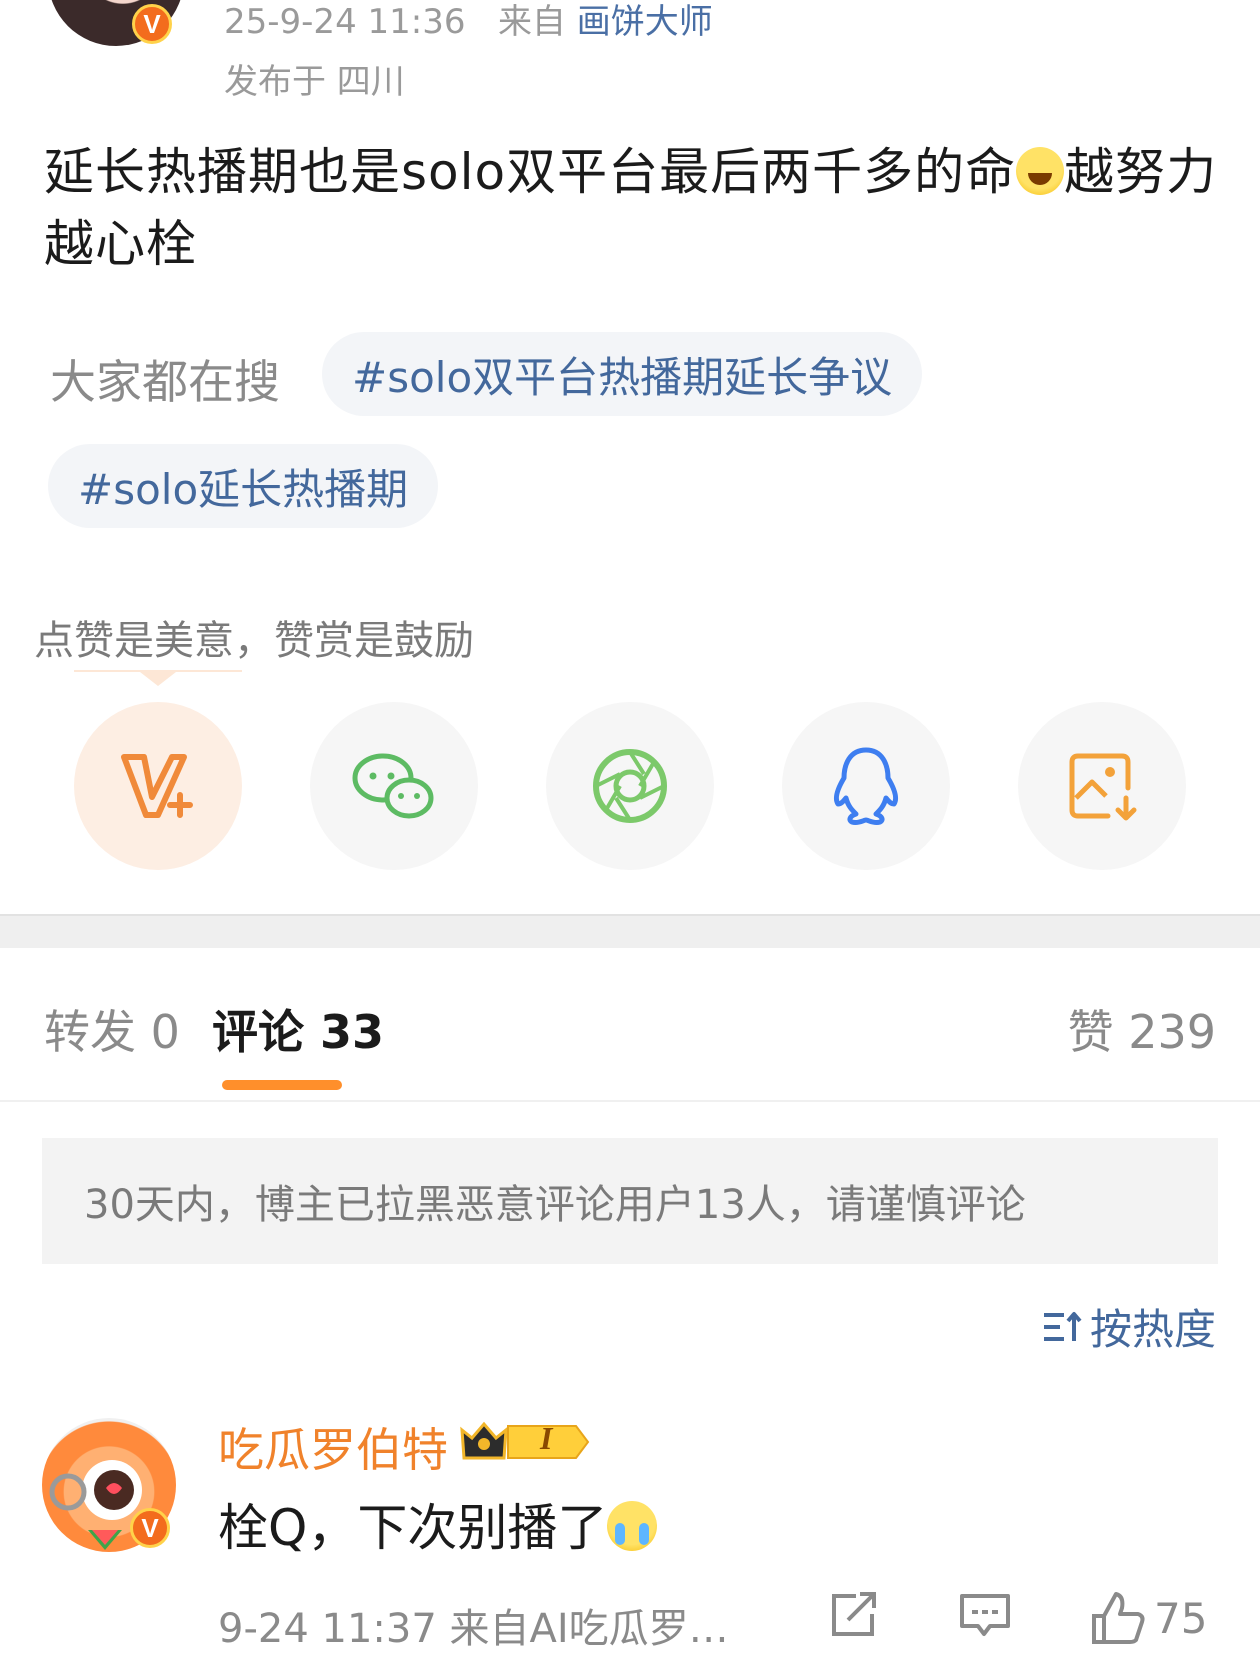 The image size is (1260, 1680). I want to click on commenter-name: 吃瓜罗伯特, so click(333, 1447).